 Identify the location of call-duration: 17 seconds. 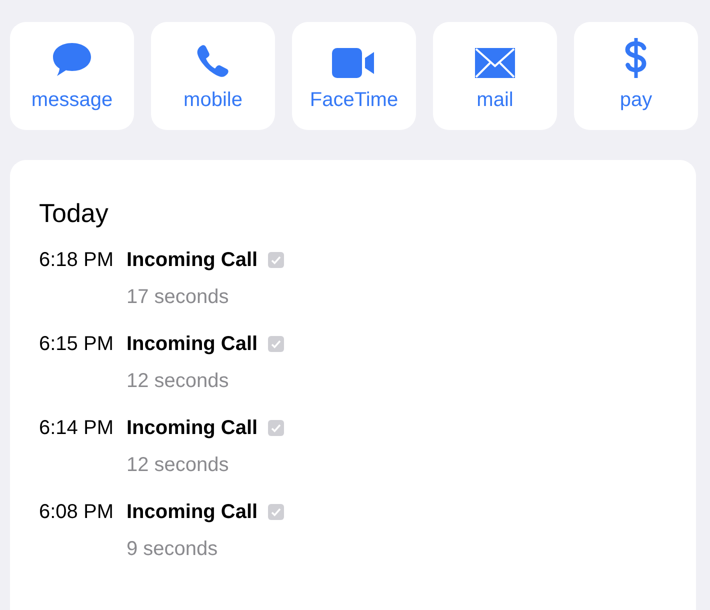
(178, 297).